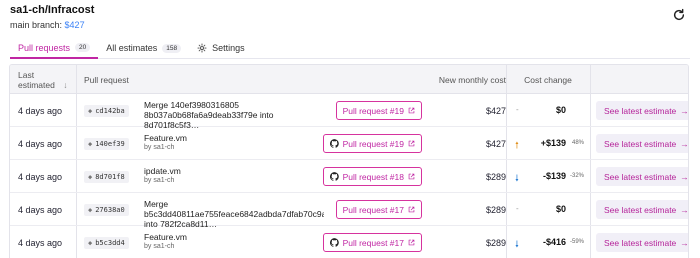  Describe the element at coordinates (106, 111) in the screenshot. I see `commit-sha: ◆ cd142ba` at that location.